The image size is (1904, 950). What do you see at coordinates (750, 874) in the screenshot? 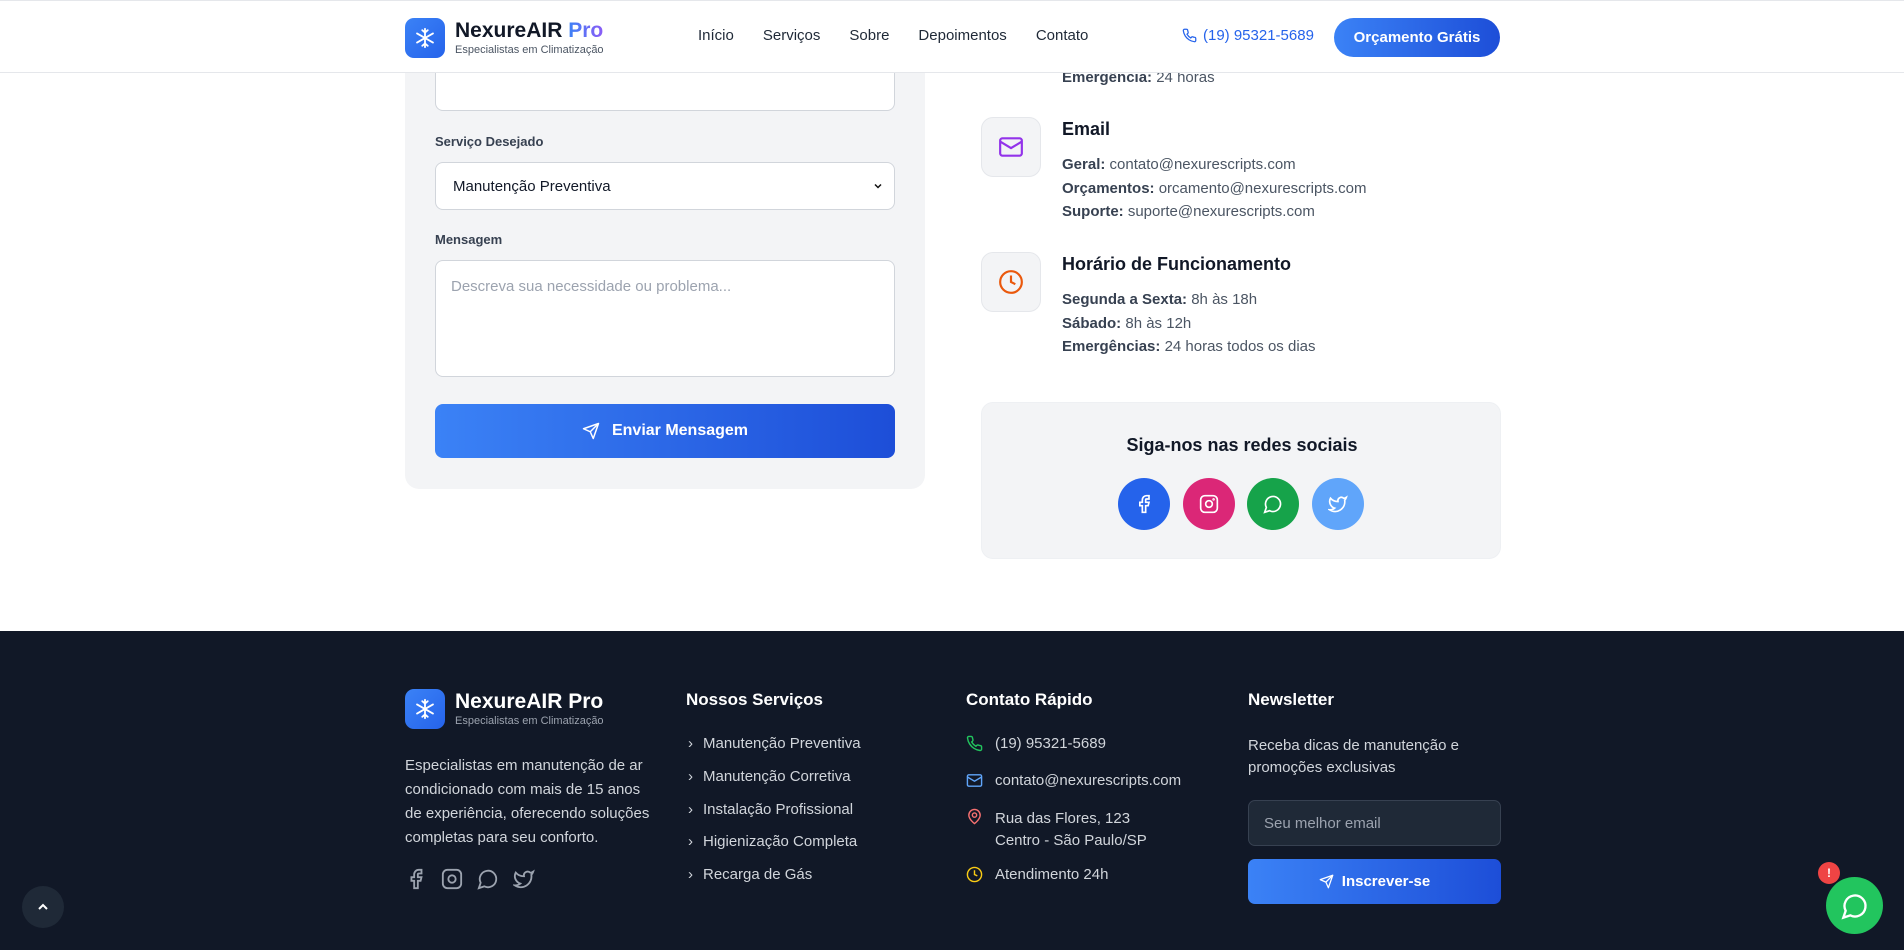
I see `footer-service-link: › Recarga de Gás` at bounding box center [750, 874].